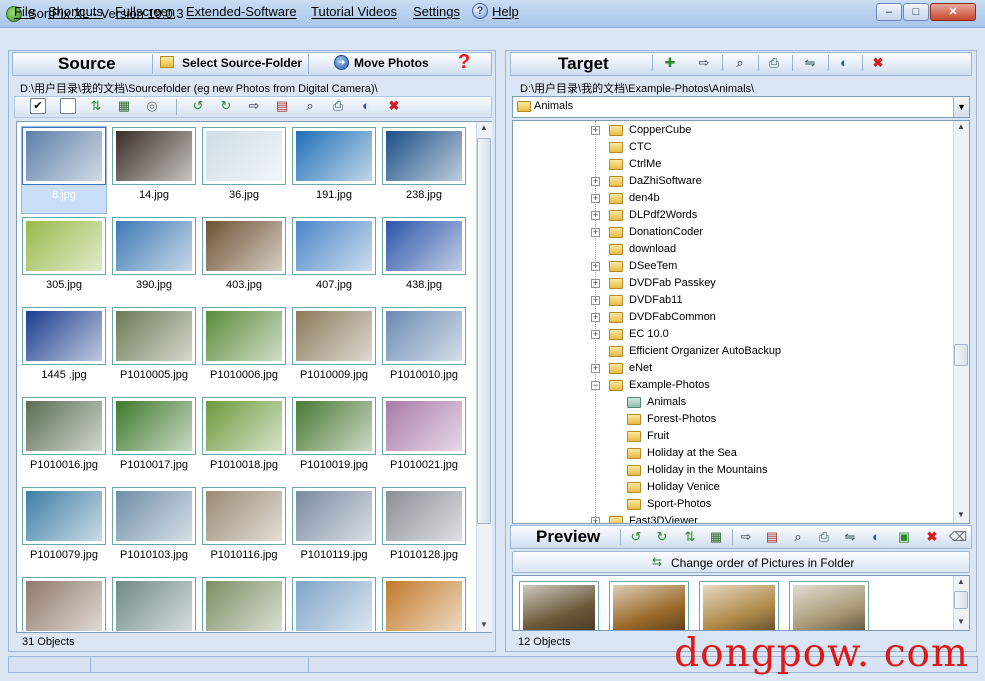 This screenshot has height=681, width=985. I want to click on thumbnail-item: P1010006.jpg, so click(244, 350).